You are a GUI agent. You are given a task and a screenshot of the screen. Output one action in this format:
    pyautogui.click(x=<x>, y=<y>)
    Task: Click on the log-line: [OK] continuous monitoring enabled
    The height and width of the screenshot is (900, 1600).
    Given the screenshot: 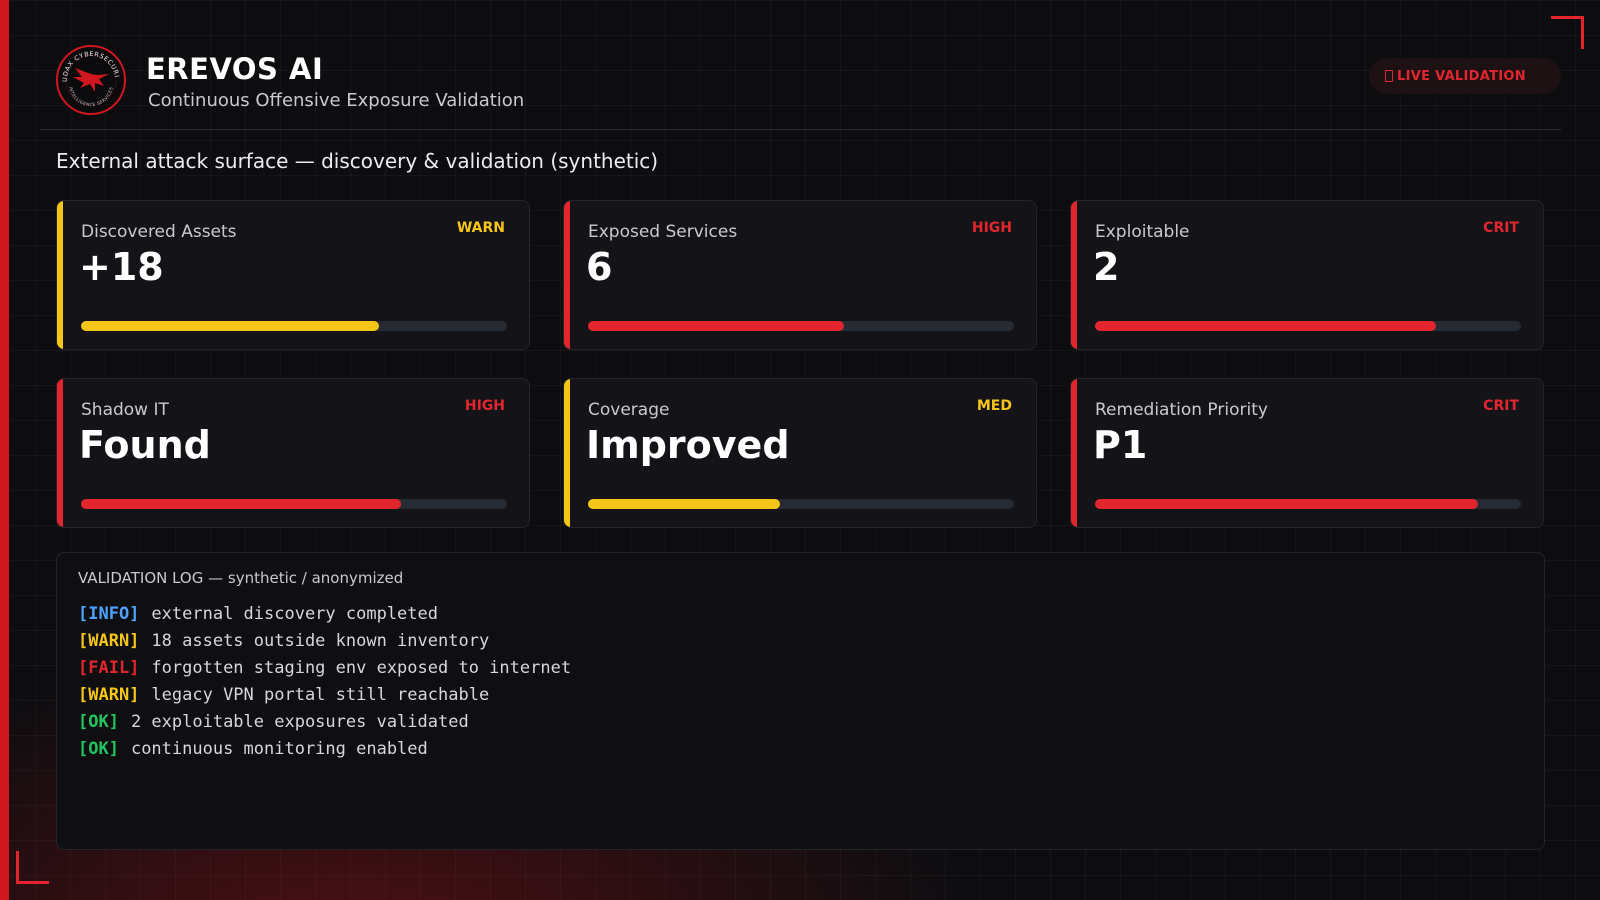 What is the action you would take?
    pyautogui.click(x=324, y=749)
    